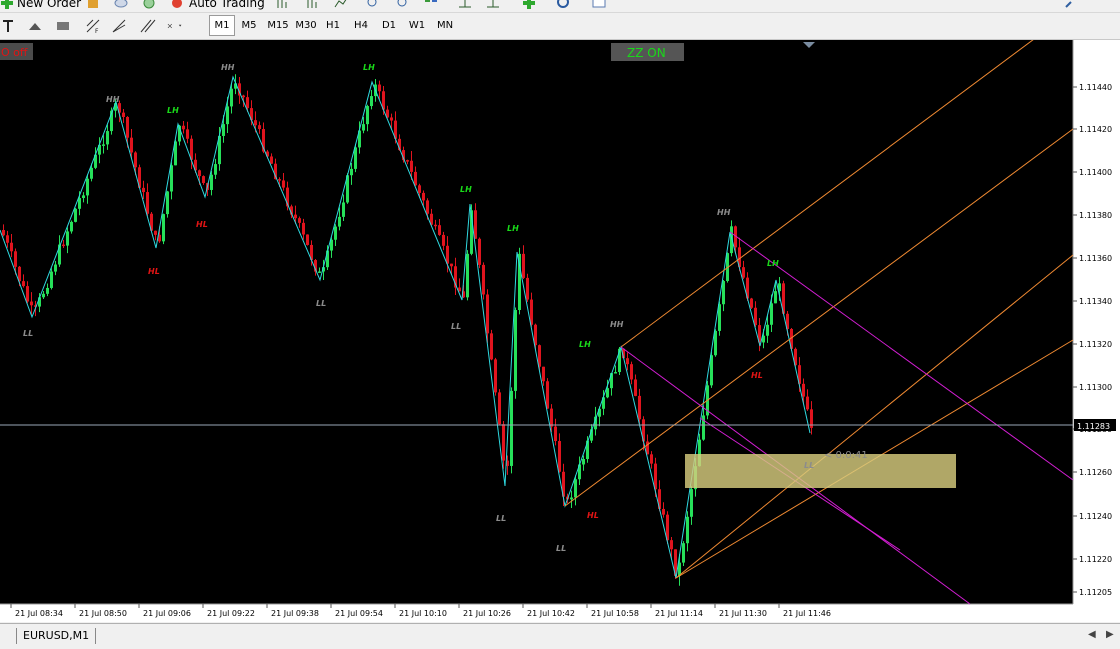 This screenshot has height=649, width=1120. What do you see at coordinates (445, 25) in the screenshot?
I see `timeframe-mn: MN` at bounding box center [445, 25].